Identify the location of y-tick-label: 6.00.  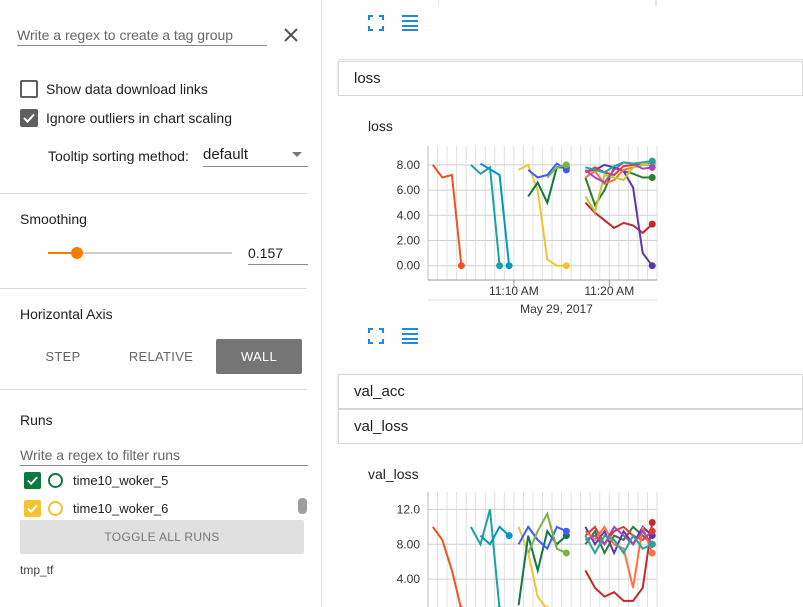
(409, 190).